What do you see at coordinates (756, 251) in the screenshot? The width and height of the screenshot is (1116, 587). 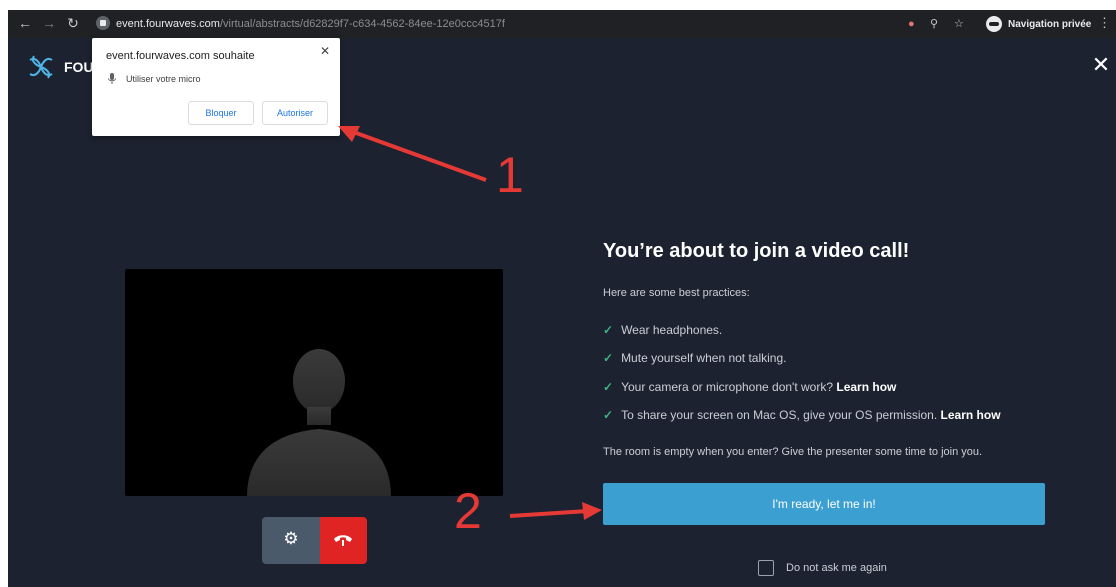 I see `join-title: You’re about to join a video call!` at bounding box center [756, 251].